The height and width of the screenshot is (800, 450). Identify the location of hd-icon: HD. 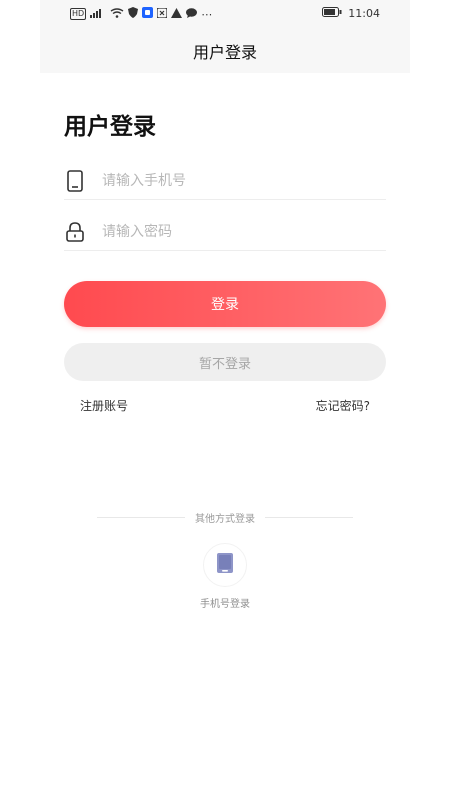
(78, 14).